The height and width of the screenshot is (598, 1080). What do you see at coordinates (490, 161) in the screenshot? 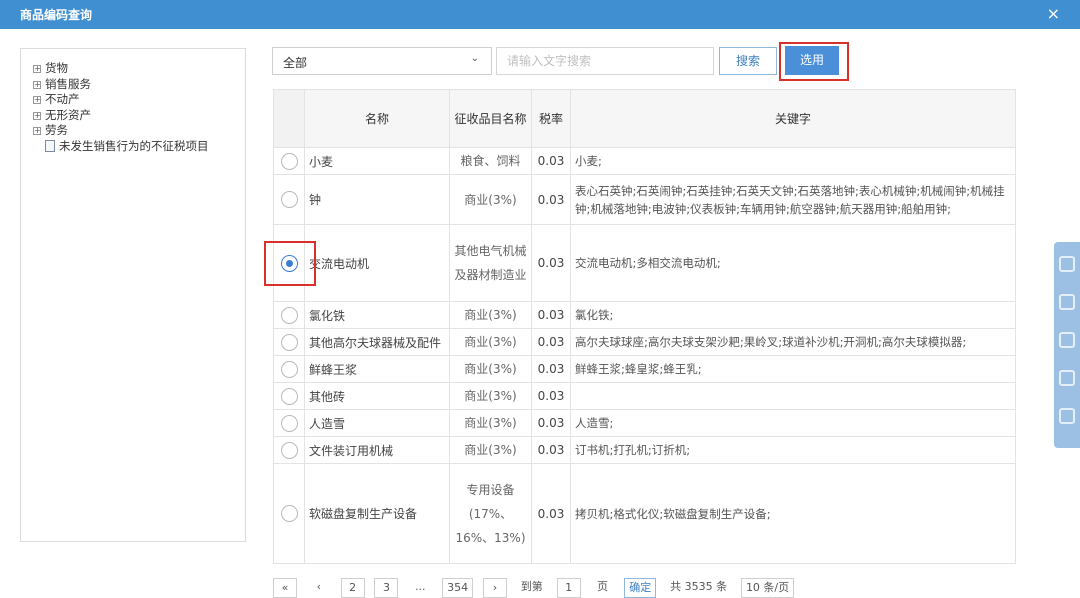
I see `row-category: 粮食、饲料` at bounding box center [490, 161].